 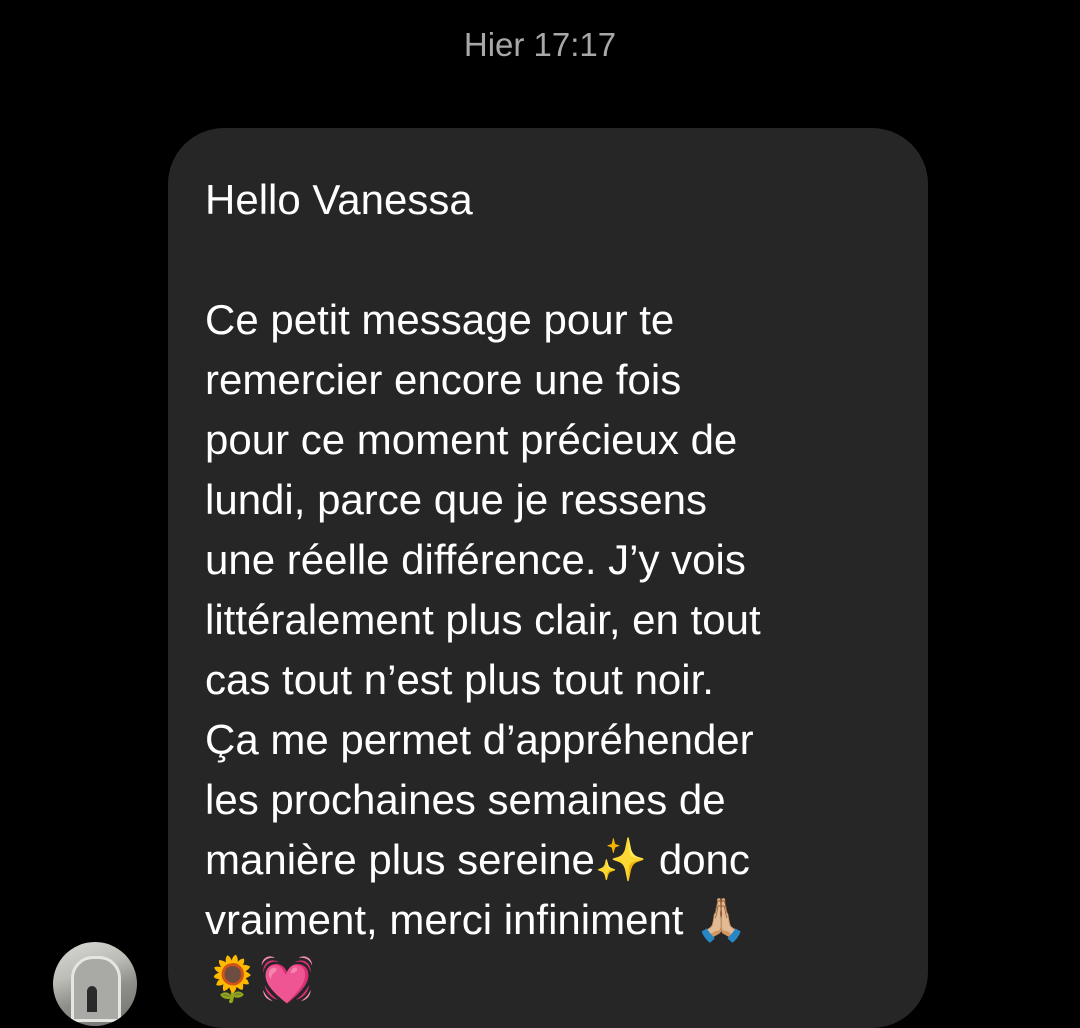 What do you see at coordinates (456, 499) in the screenshot?
I see `message-line: lundi, parce que je ressens` at bounding box center [456, 499].